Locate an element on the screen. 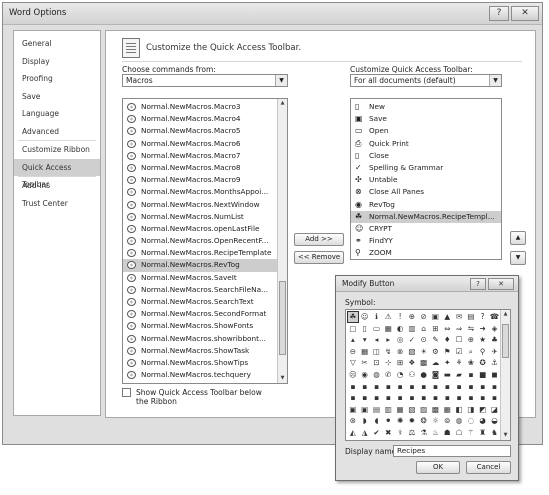  dialog-help-button: ? is located at coordinates (478, 284).